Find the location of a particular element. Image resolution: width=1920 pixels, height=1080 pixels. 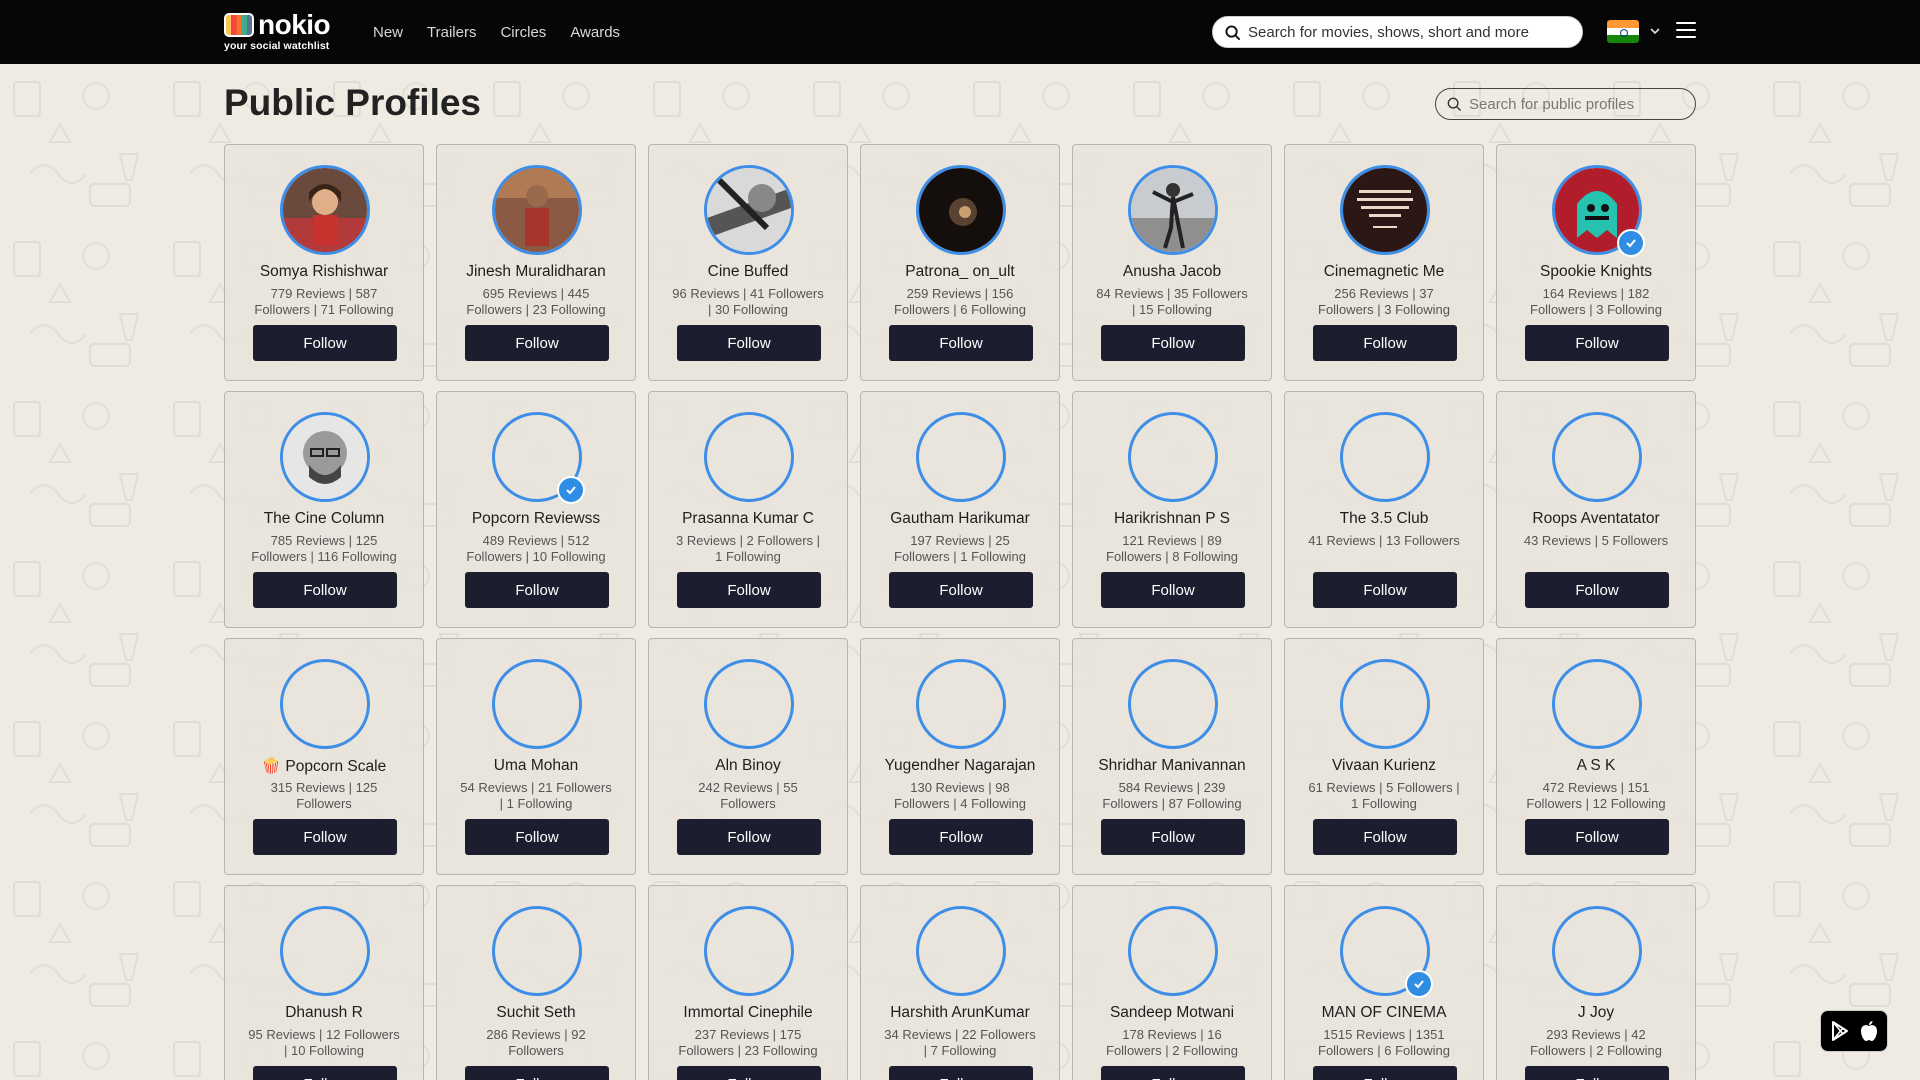

profile-name: Jinesh Muralidharan is located at coordinates (536, 272).